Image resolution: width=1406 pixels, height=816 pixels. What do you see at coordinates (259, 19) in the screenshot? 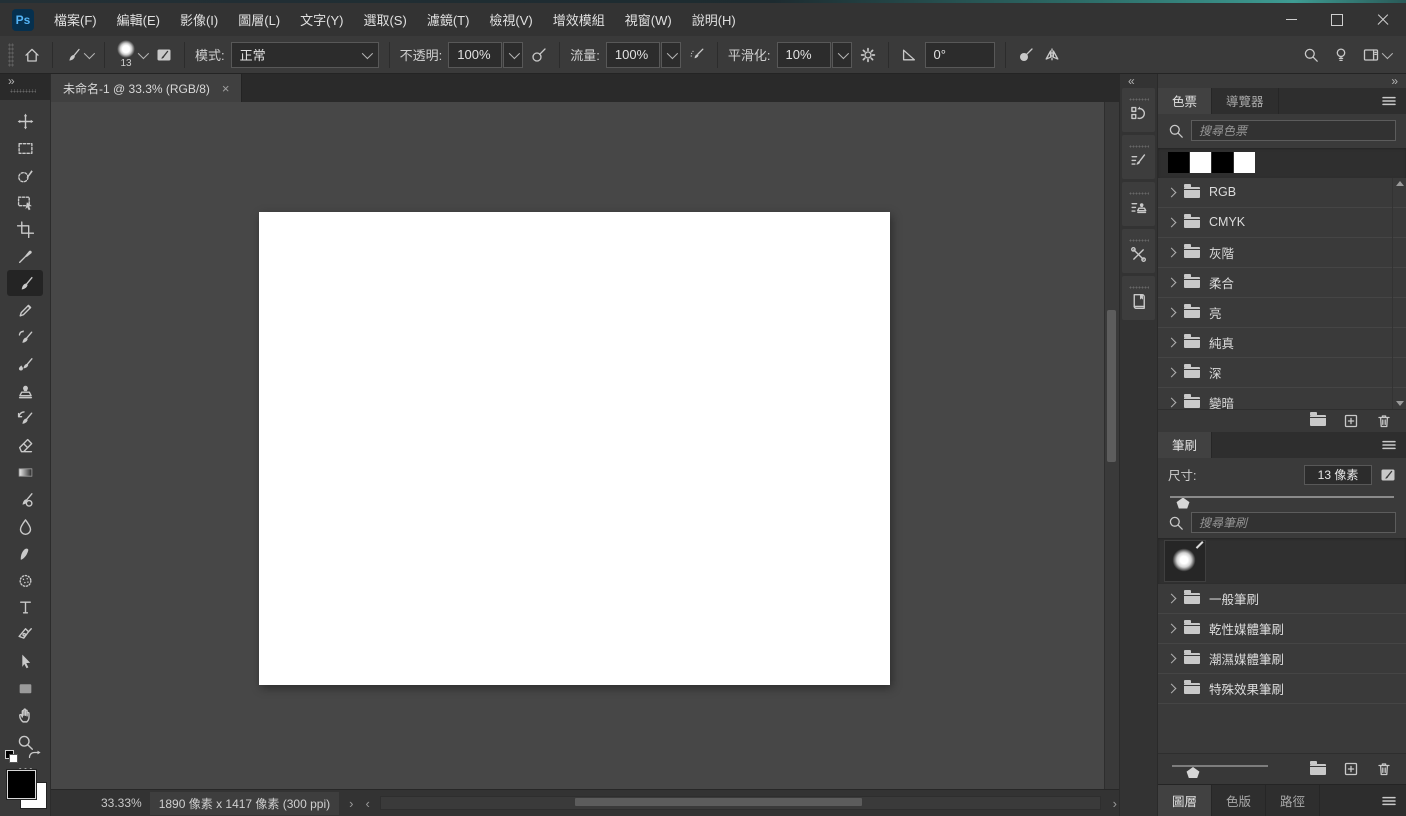
I see `menu-item: 圖層(L)` at bounding box center [259, 19].